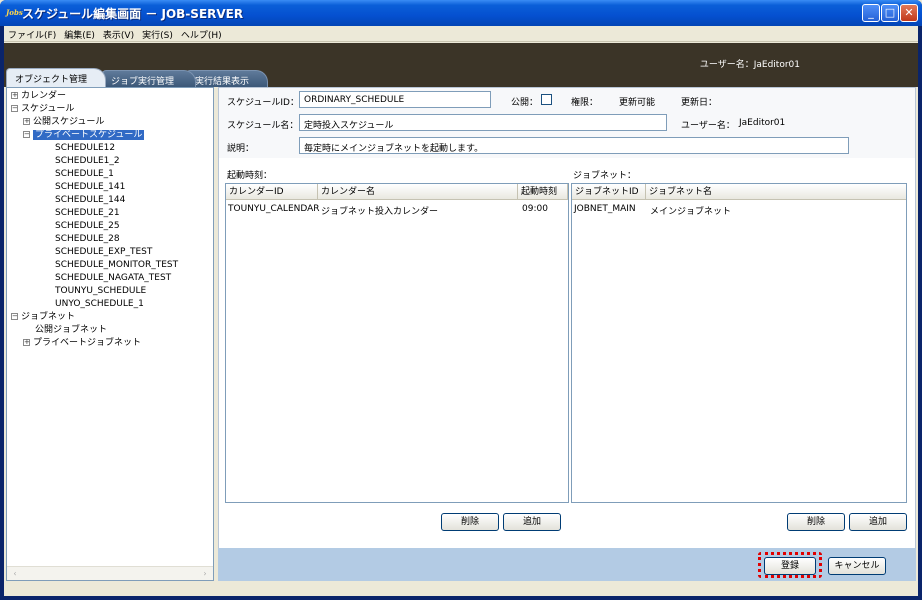  I want to click on header-user-name: ユーザー名：JaEditor01, so click(749, 65).